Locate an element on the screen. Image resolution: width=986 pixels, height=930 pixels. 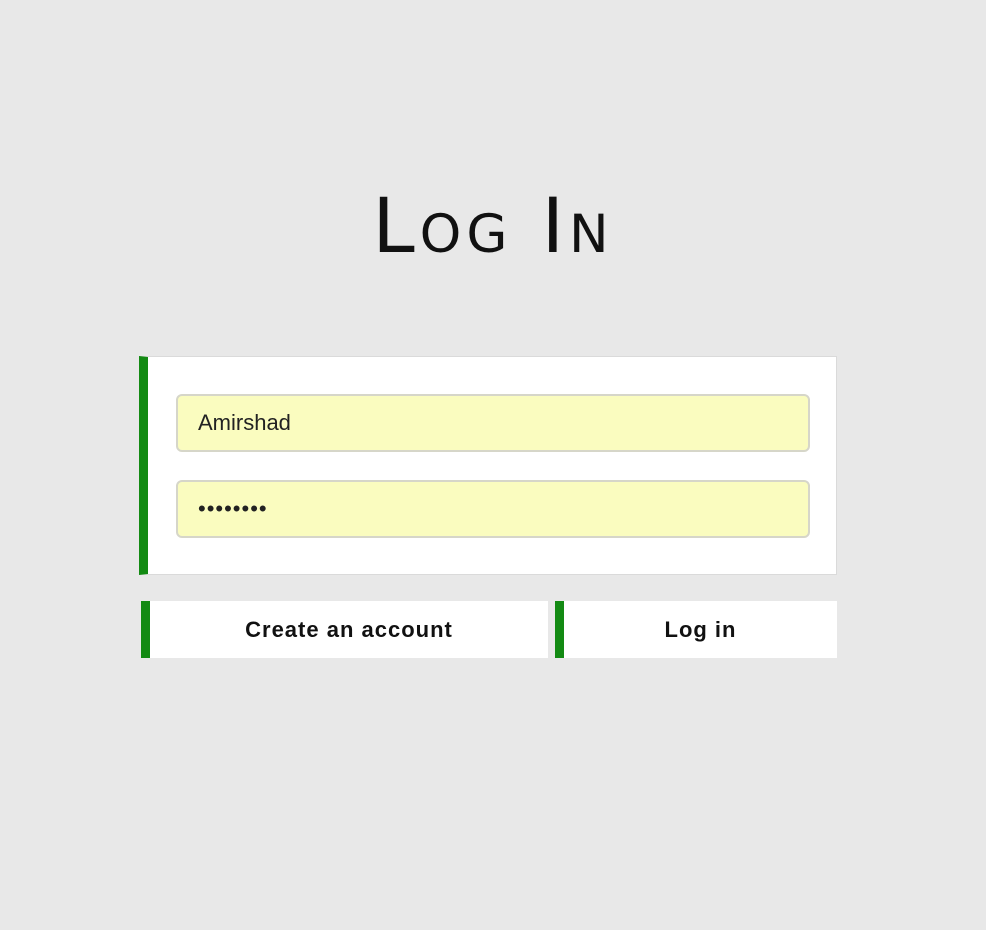
password-field is located at coordinates (493, 509).